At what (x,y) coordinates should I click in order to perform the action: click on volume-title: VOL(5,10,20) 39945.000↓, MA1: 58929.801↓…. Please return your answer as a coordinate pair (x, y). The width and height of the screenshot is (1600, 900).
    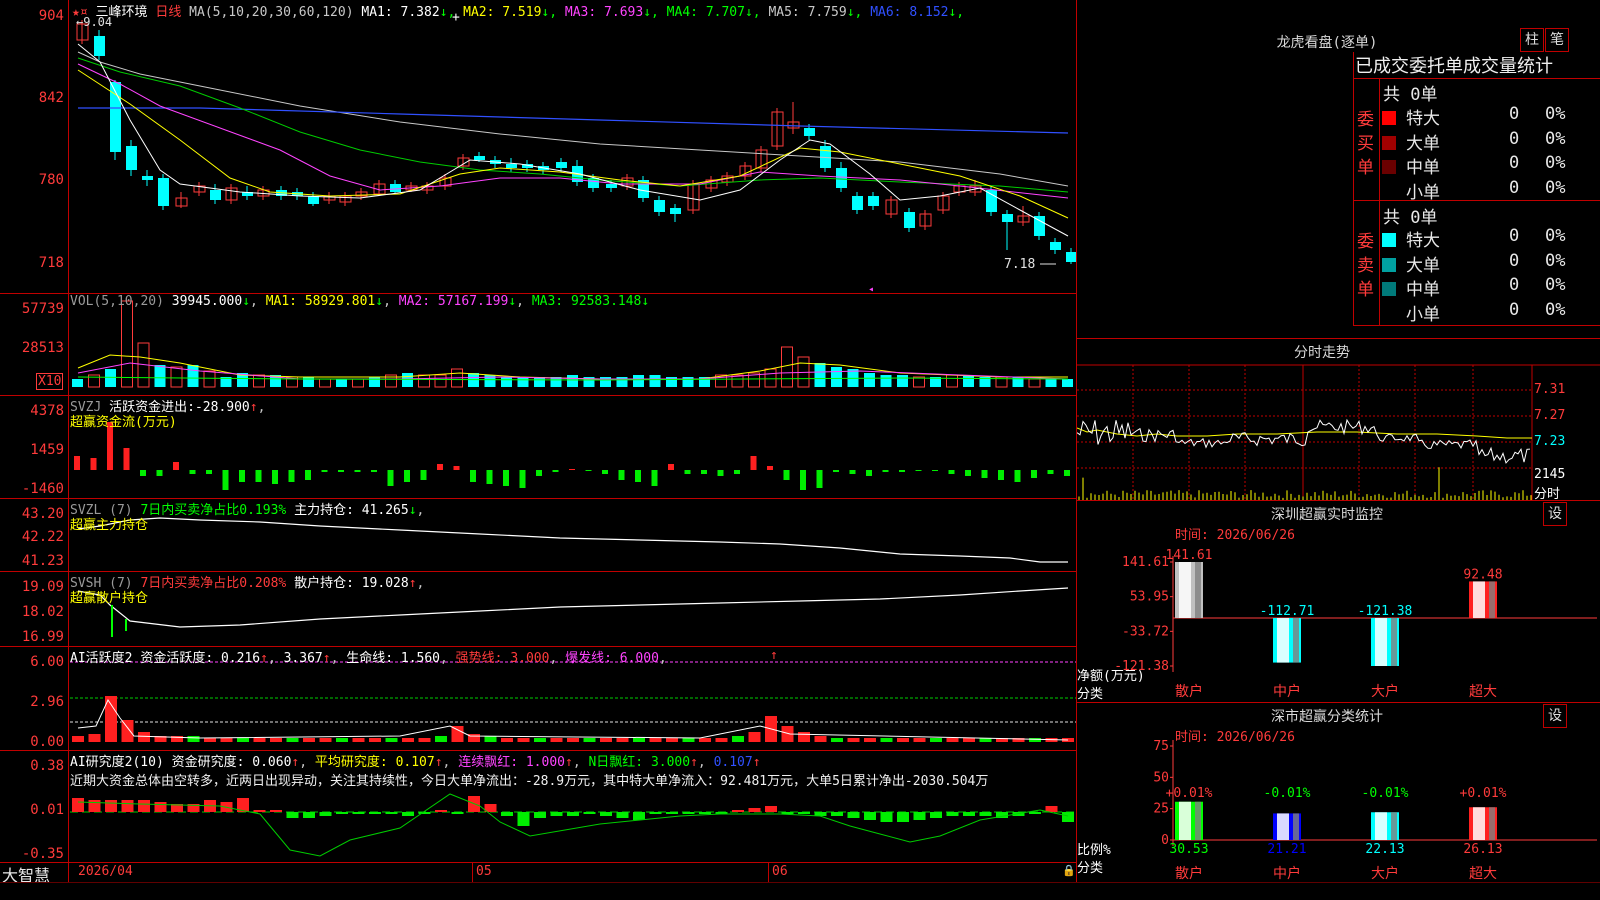
    Looking at the image, I should click on (360, 301).